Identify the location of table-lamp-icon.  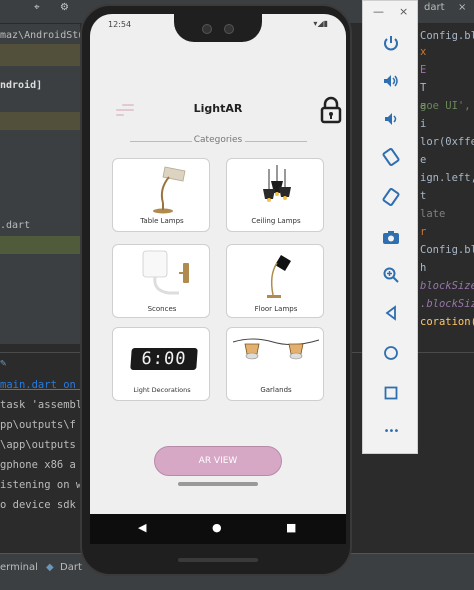
(169, 190).